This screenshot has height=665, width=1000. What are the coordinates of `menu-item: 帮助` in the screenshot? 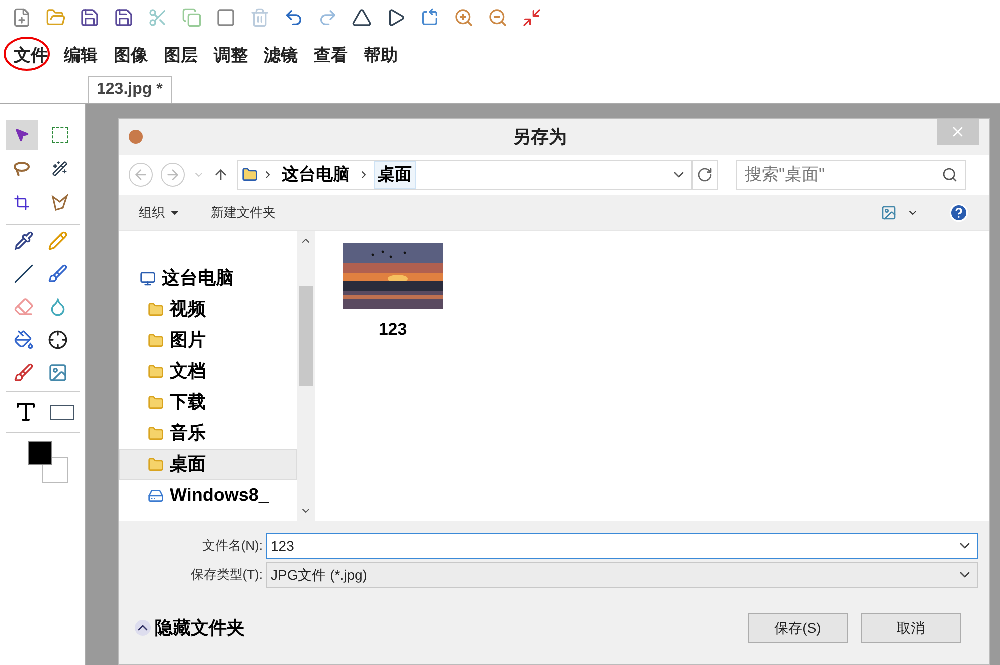 It's located at (381, 55).